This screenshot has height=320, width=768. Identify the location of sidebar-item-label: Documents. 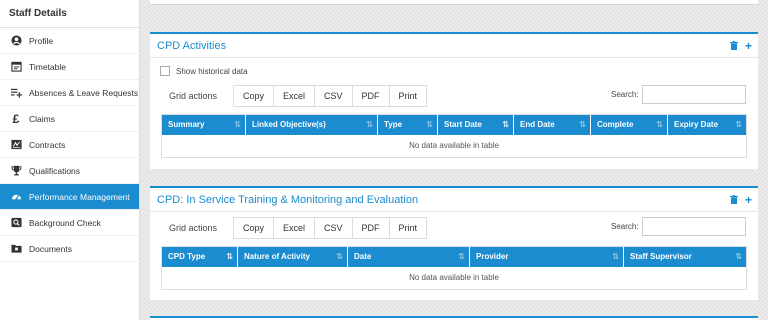
(50, 248).